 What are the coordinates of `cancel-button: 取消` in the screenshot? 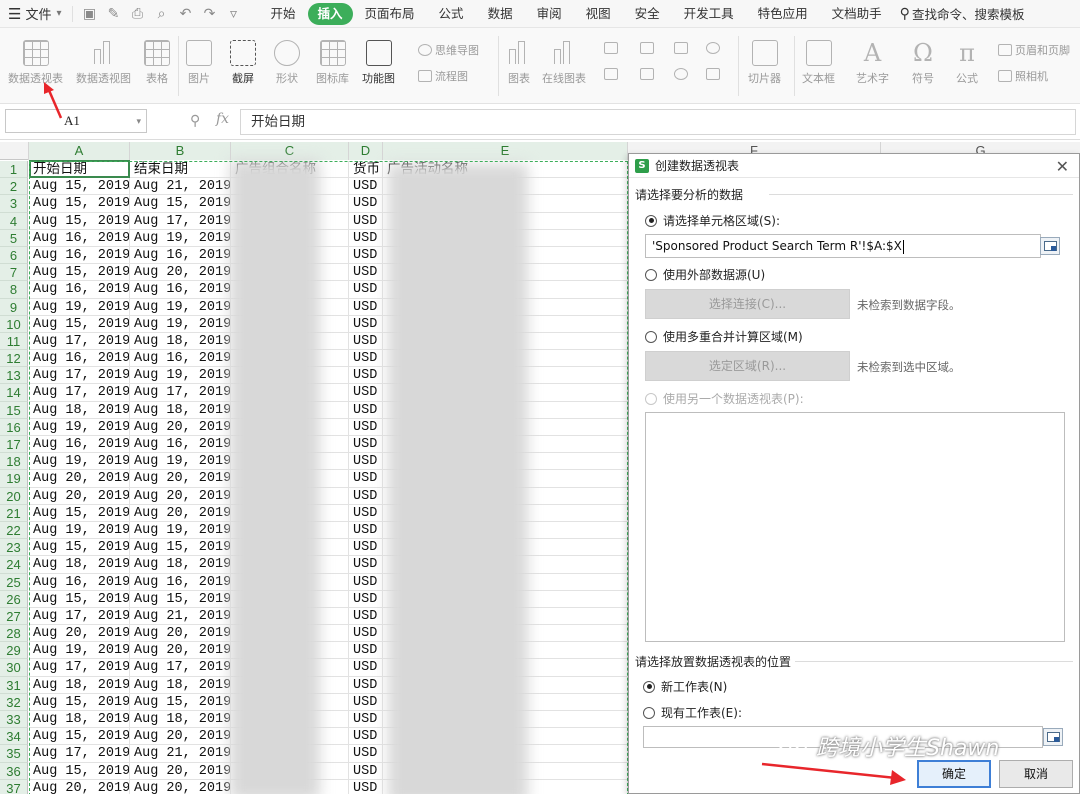 It's located at (1036, 774).